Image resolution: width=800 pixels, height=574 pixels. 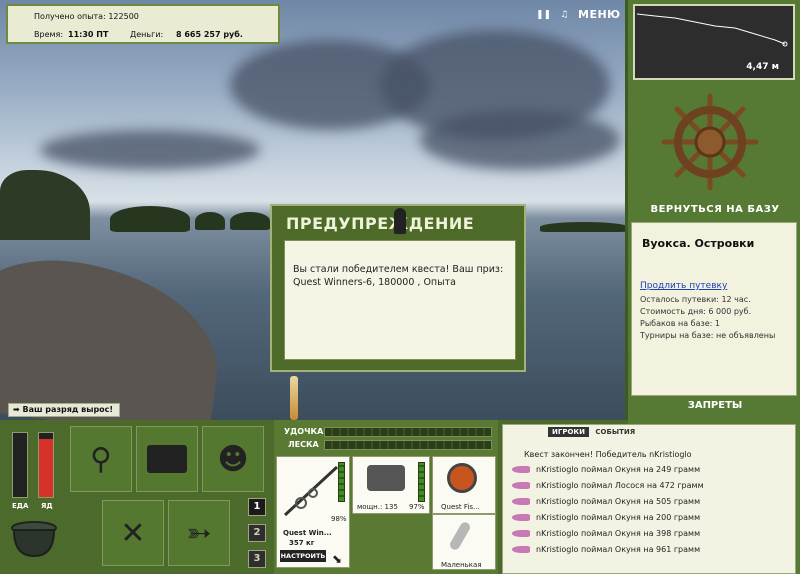 What do you see at coordinates (599, 14) in the screenshot?
I see `menu-button: МЕНЮ` at bounding box center [599, 14].